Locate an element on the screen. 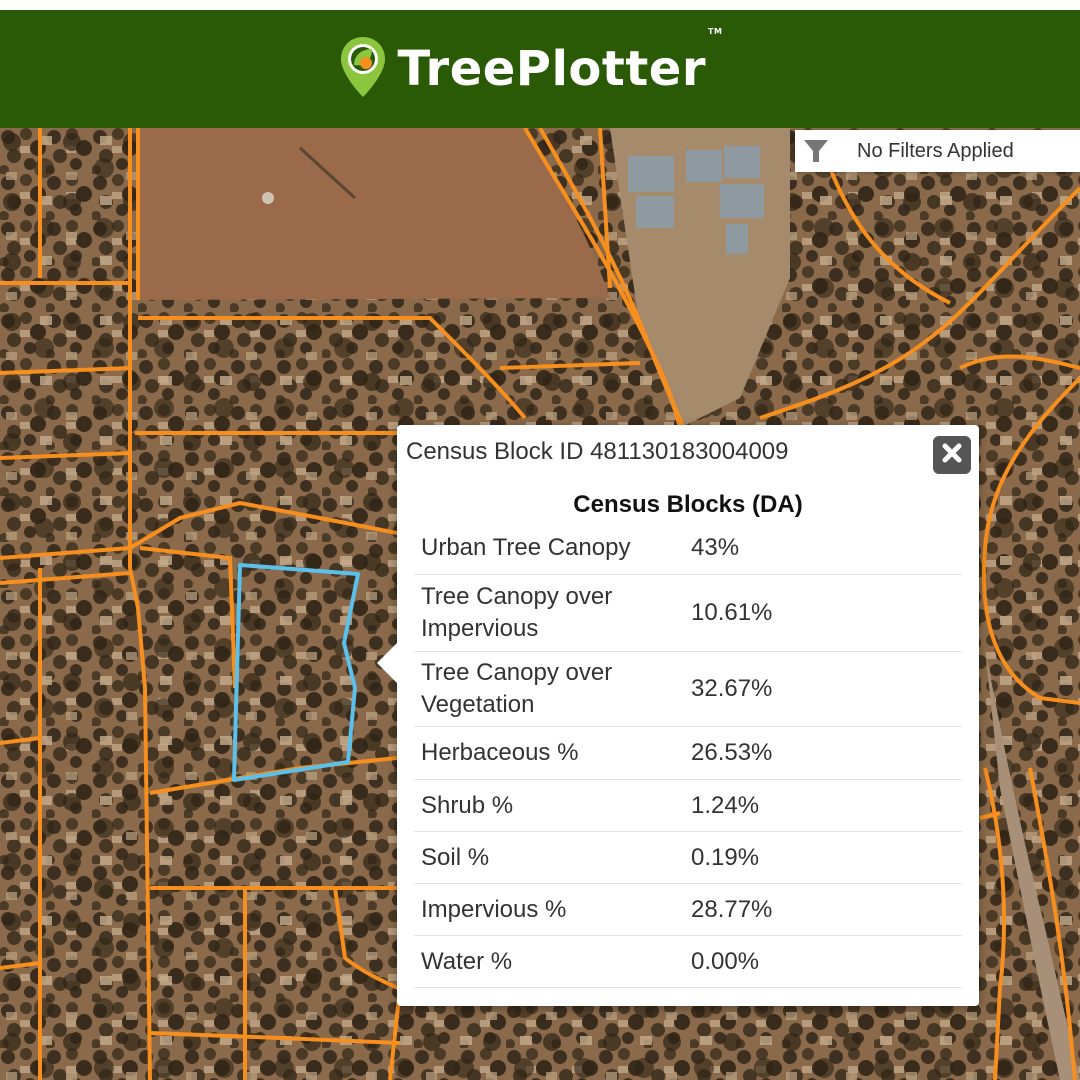 The width and height of the screenshot is (1080, 1080). table-row: Impervious % 28.77% is located at coordinates (688, 910).